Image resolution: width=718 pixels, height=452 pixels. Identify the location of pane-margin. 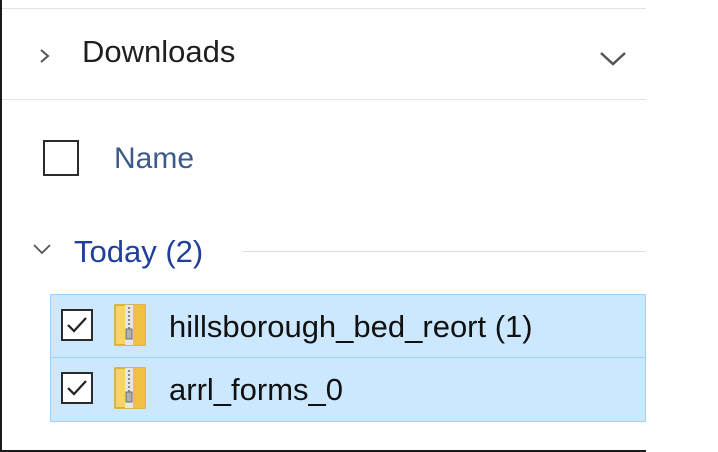
(682, 226).